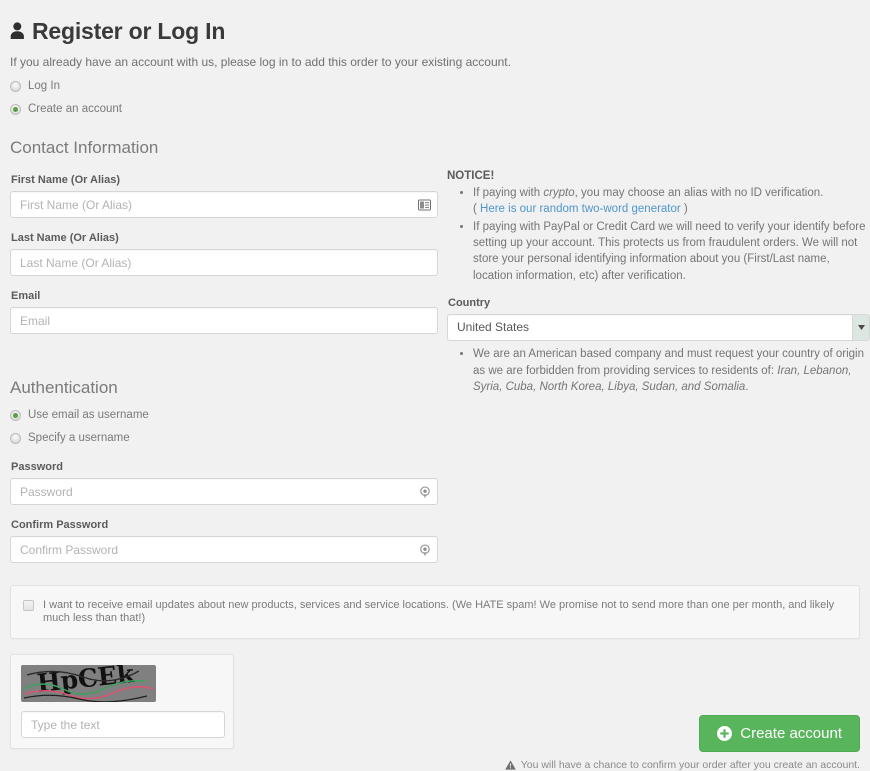  Describe the element at coordinates (510, 765) in the screenshot. I see `warning-triangle-icon` at that location.